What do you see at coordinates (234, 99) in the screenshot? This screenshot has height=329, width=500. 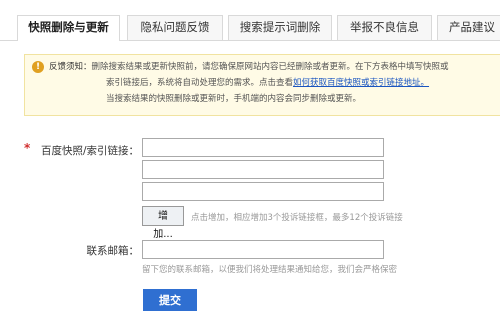 I see `notice-line-3: 当搜索结果的快照删除或更新时，手机端的内容会同步删除或更新。` at bounding box center [234, 99].